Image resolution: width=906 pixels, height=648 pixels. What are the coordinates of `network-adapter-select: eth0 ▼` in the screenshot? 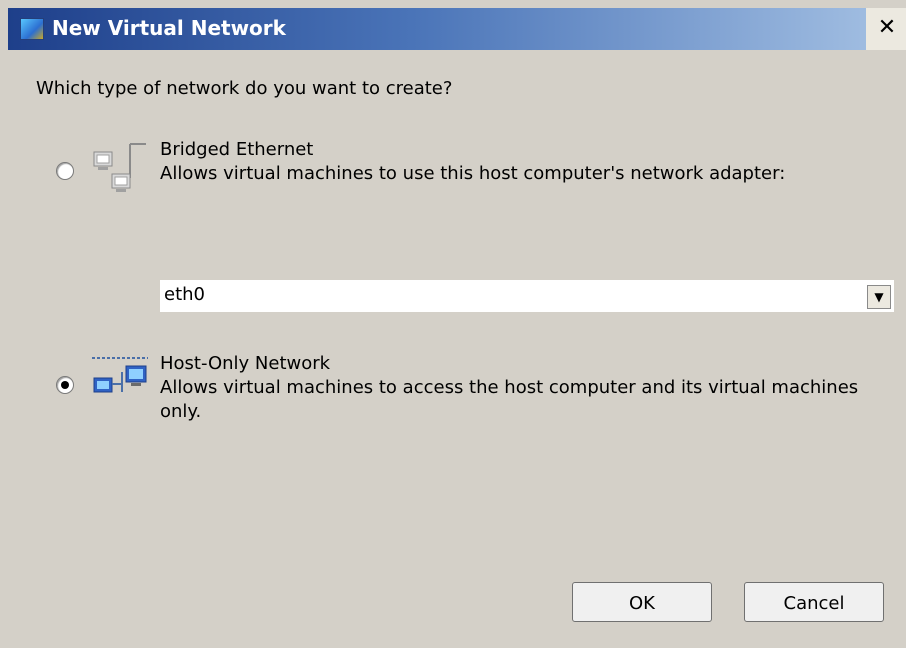 It's located at (527, 296).